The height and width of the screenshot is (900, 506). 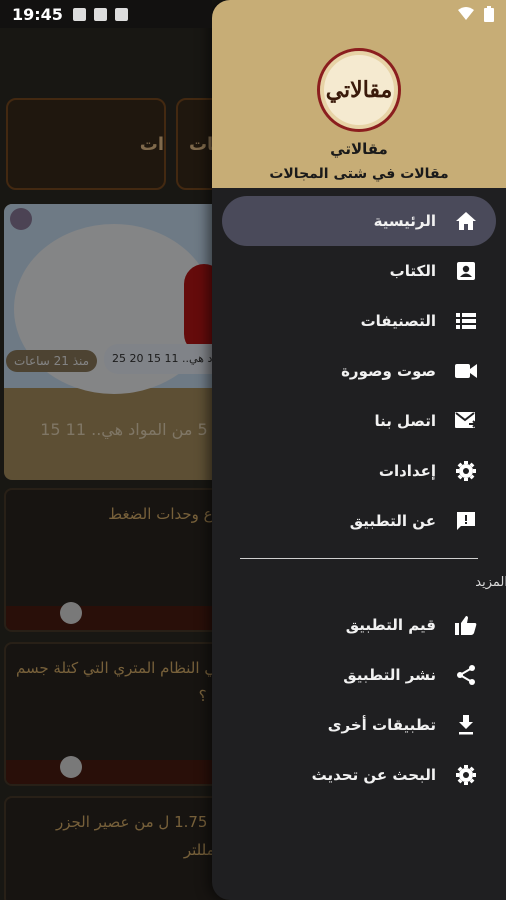 I want to click on menu-item-share: نشر التطبيق, so click(x=359, y=675).